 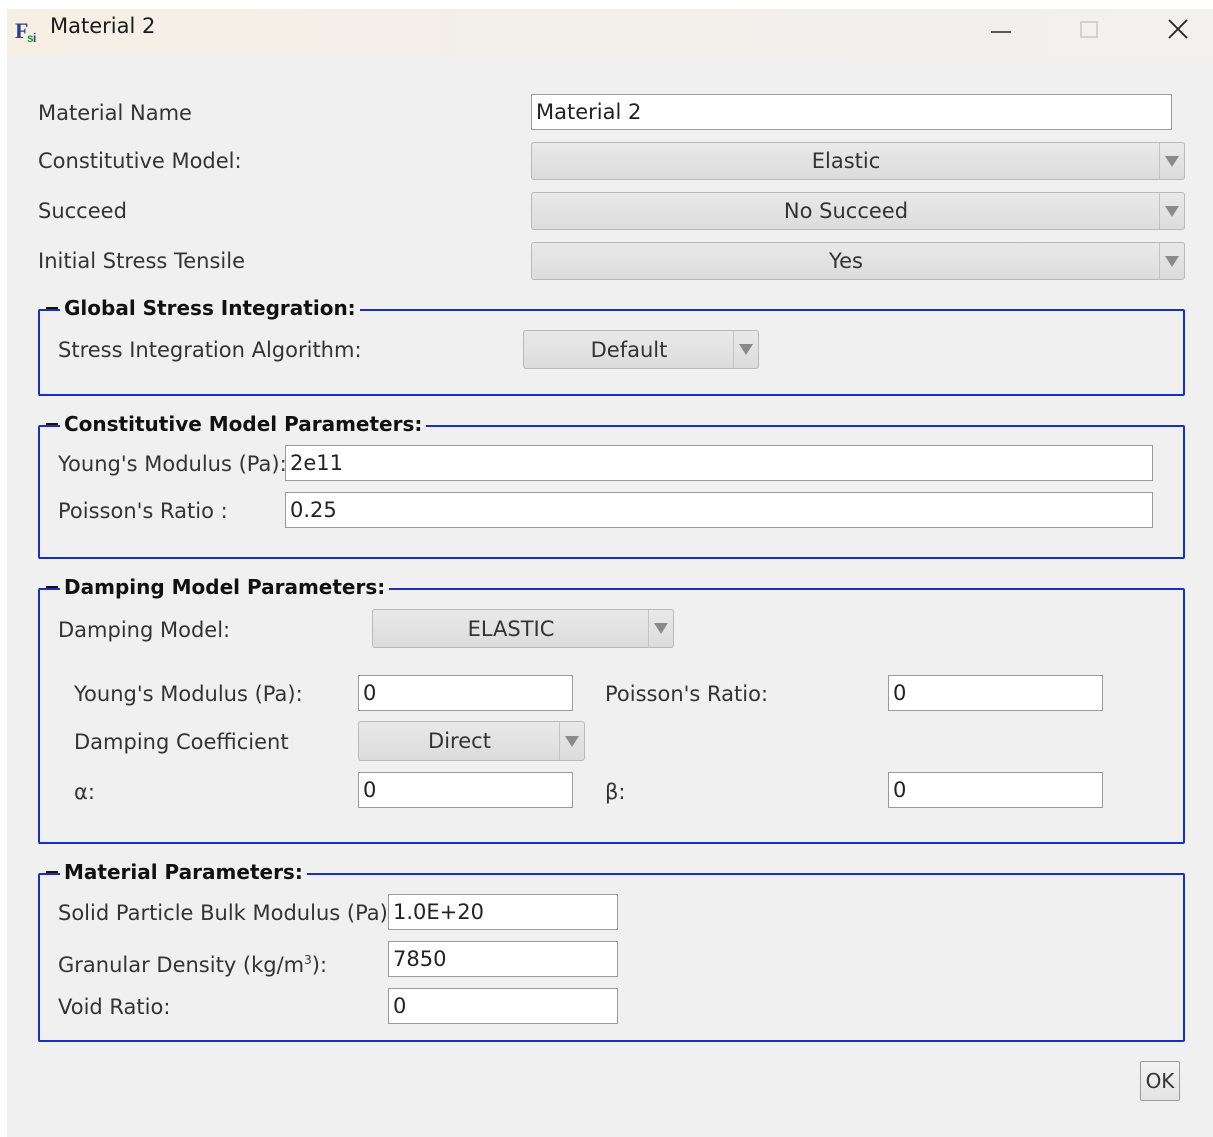 What do you see at coordinates (143, 511) in the screenshot?
I see `poisson-ratio-label: Poisson's Ratio :` at bounding box center [143, 511].